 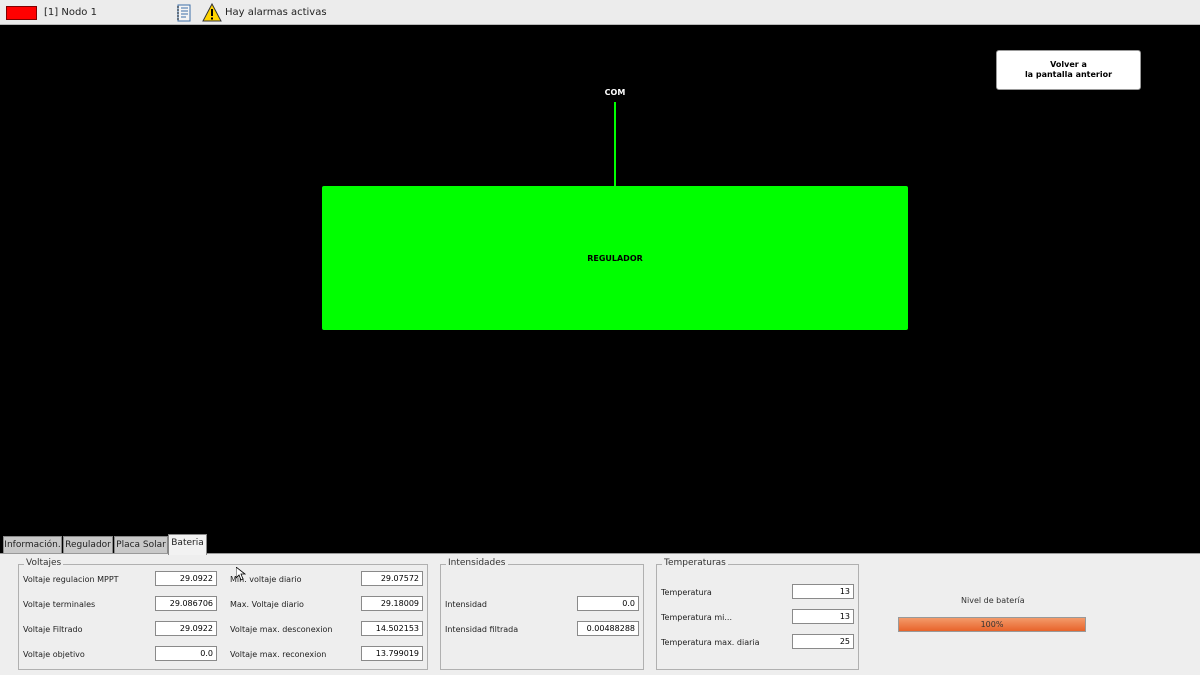 I want to click on battery-level-label: Nivel de batería, so click(x=993, y=600).